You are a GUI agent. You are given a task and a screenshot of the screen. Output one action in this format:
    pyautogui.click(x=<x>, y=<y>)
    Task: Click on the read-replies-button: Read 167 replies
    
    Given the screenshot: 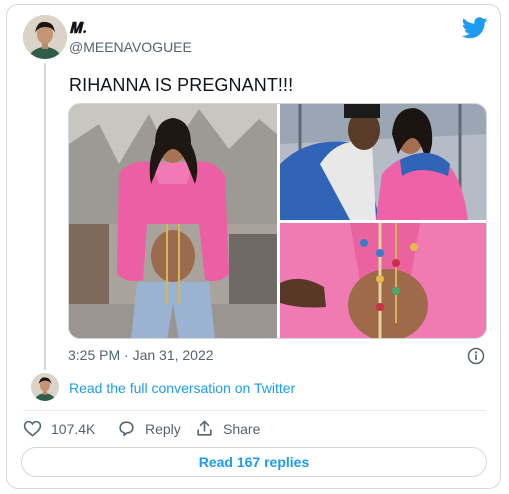 What is the action you would take?
    pyautogui.click(x=254, y=462)
    